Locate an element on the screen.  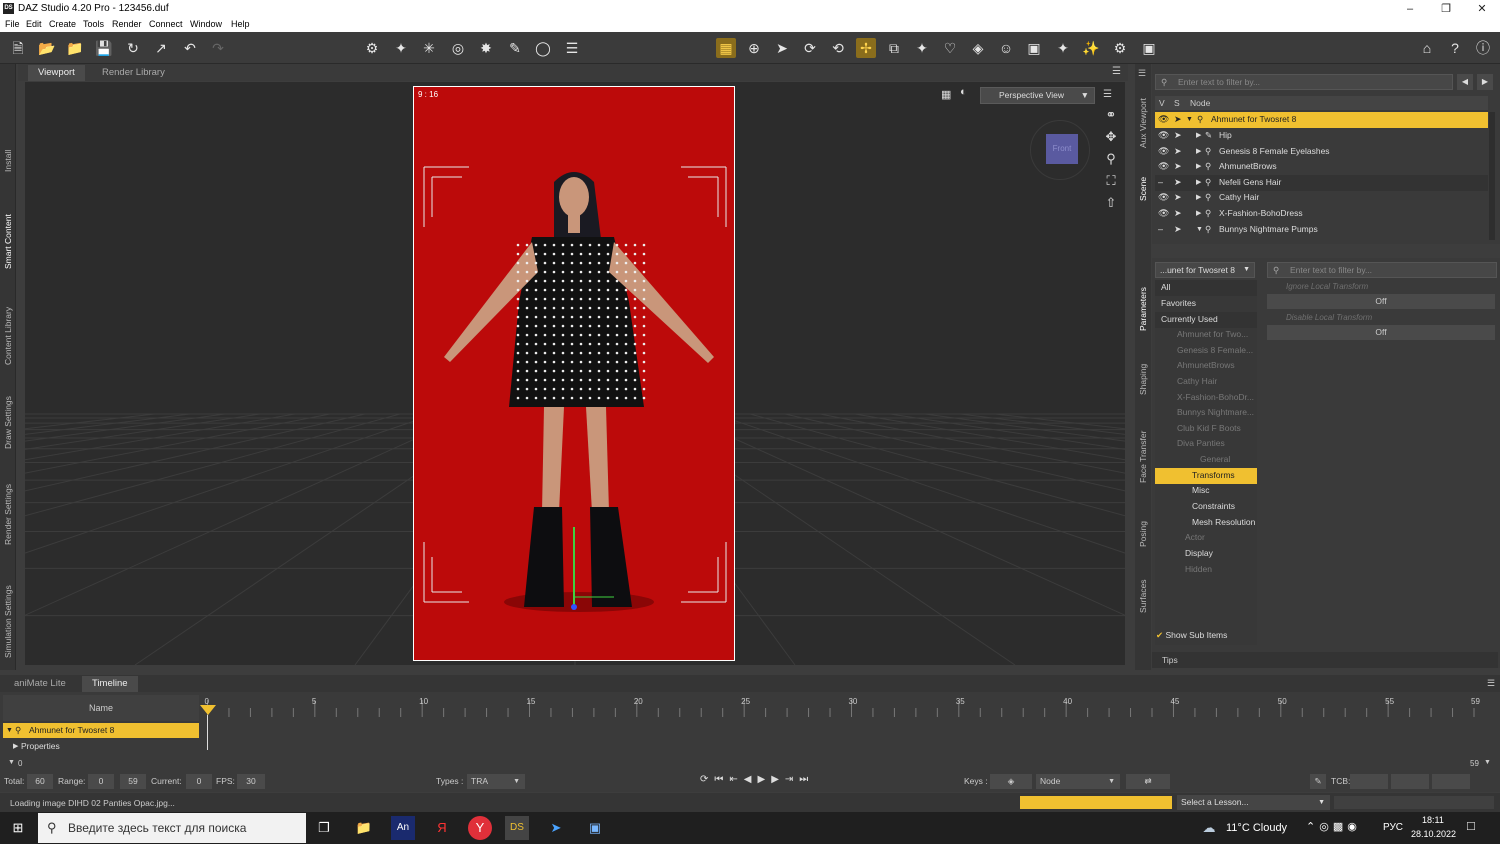
tab-parameters: Parameters is located at coordinates (1143, 309).